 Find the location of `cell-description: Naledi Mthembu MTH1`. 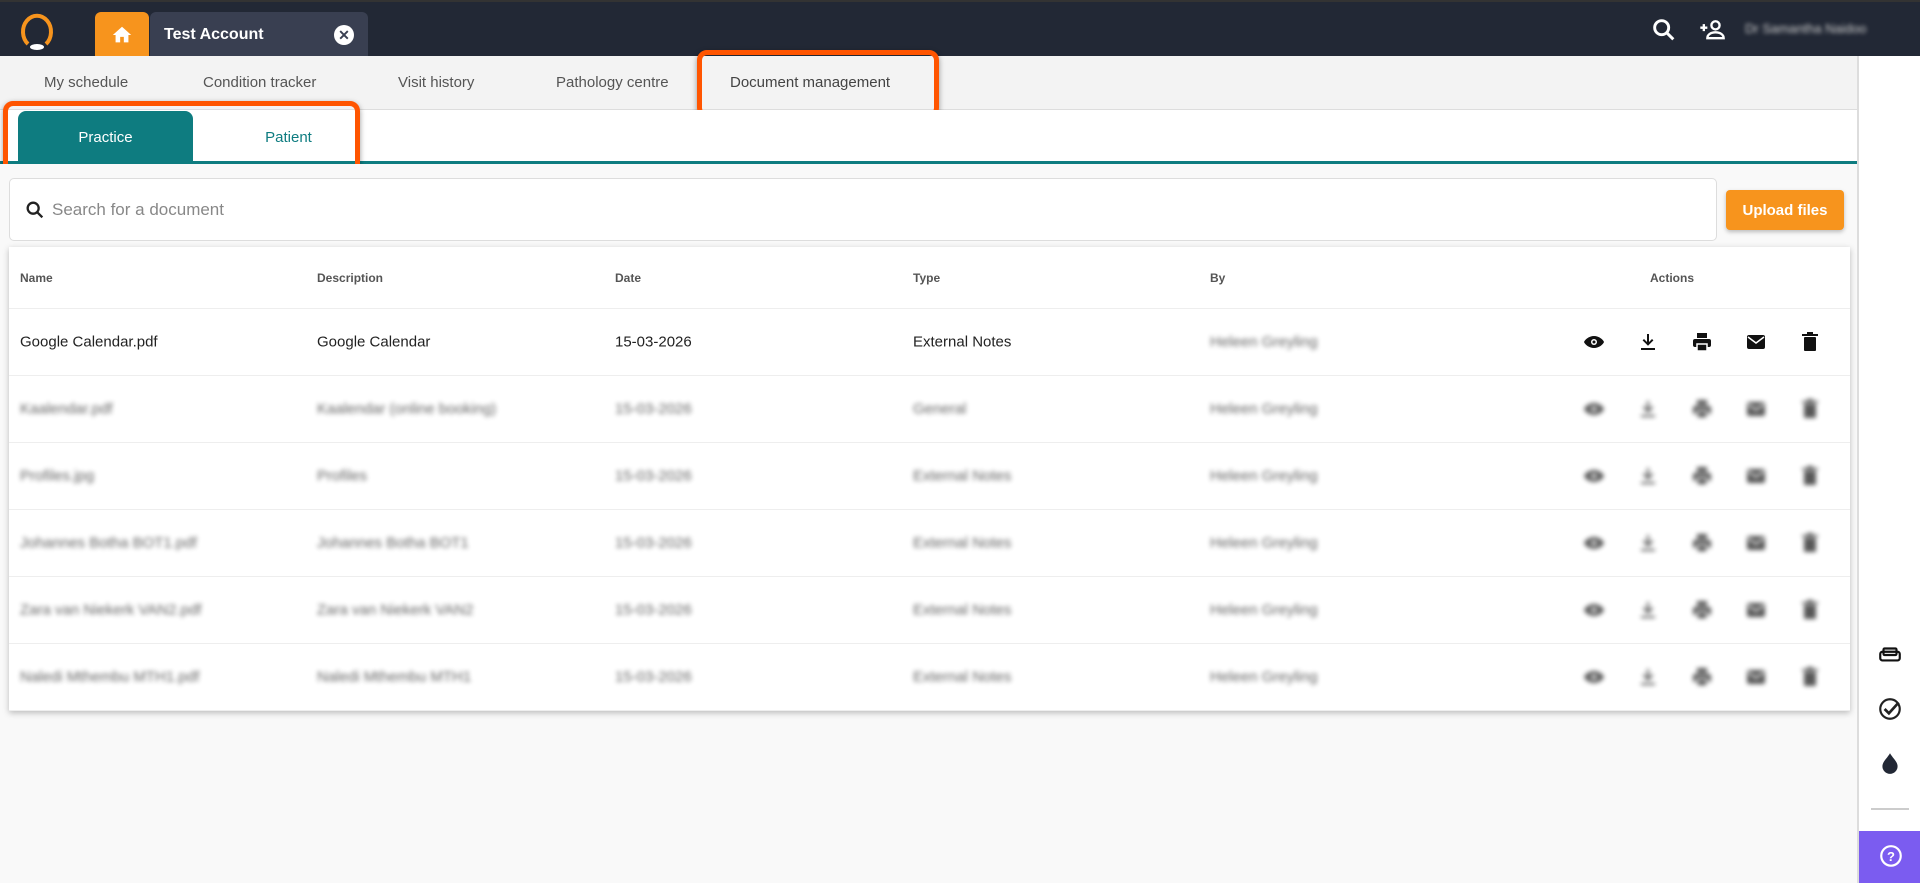

cell-description: Naledi Mthembu MTH1 is located at coordinates (394, 677).